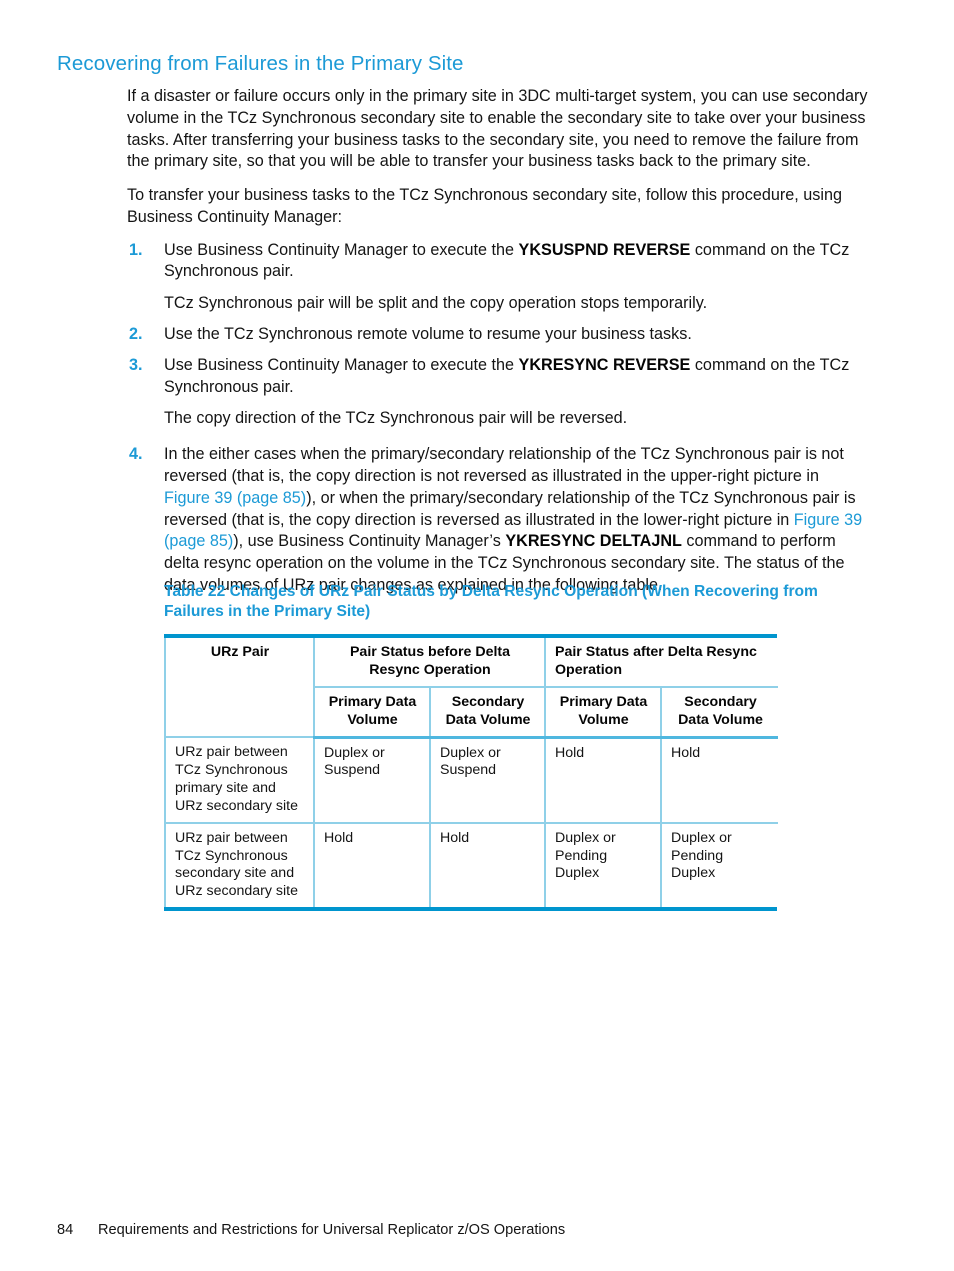 The image size is (954, 1271). What do you see at coordinates (487, 865) in the screenshot?
I see `cell-before-secondary: Hold` at bounding box center [487, 865].